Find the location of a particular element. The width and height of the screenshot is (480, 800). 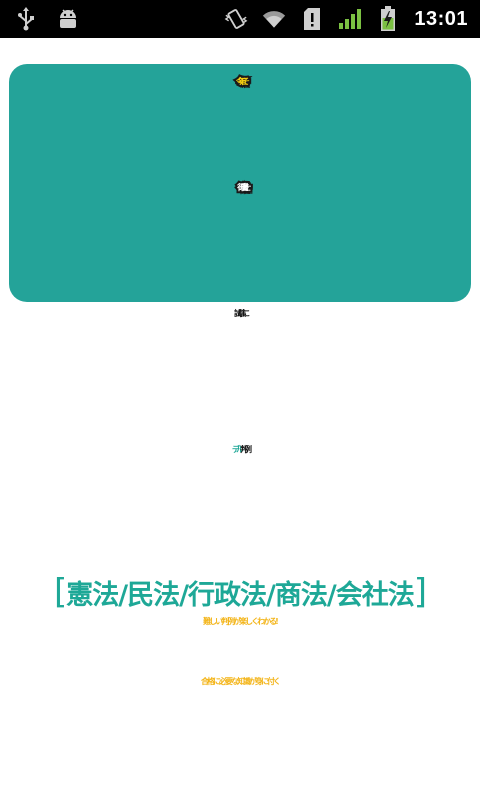

signal-icon is located at coordinates (350, 19).